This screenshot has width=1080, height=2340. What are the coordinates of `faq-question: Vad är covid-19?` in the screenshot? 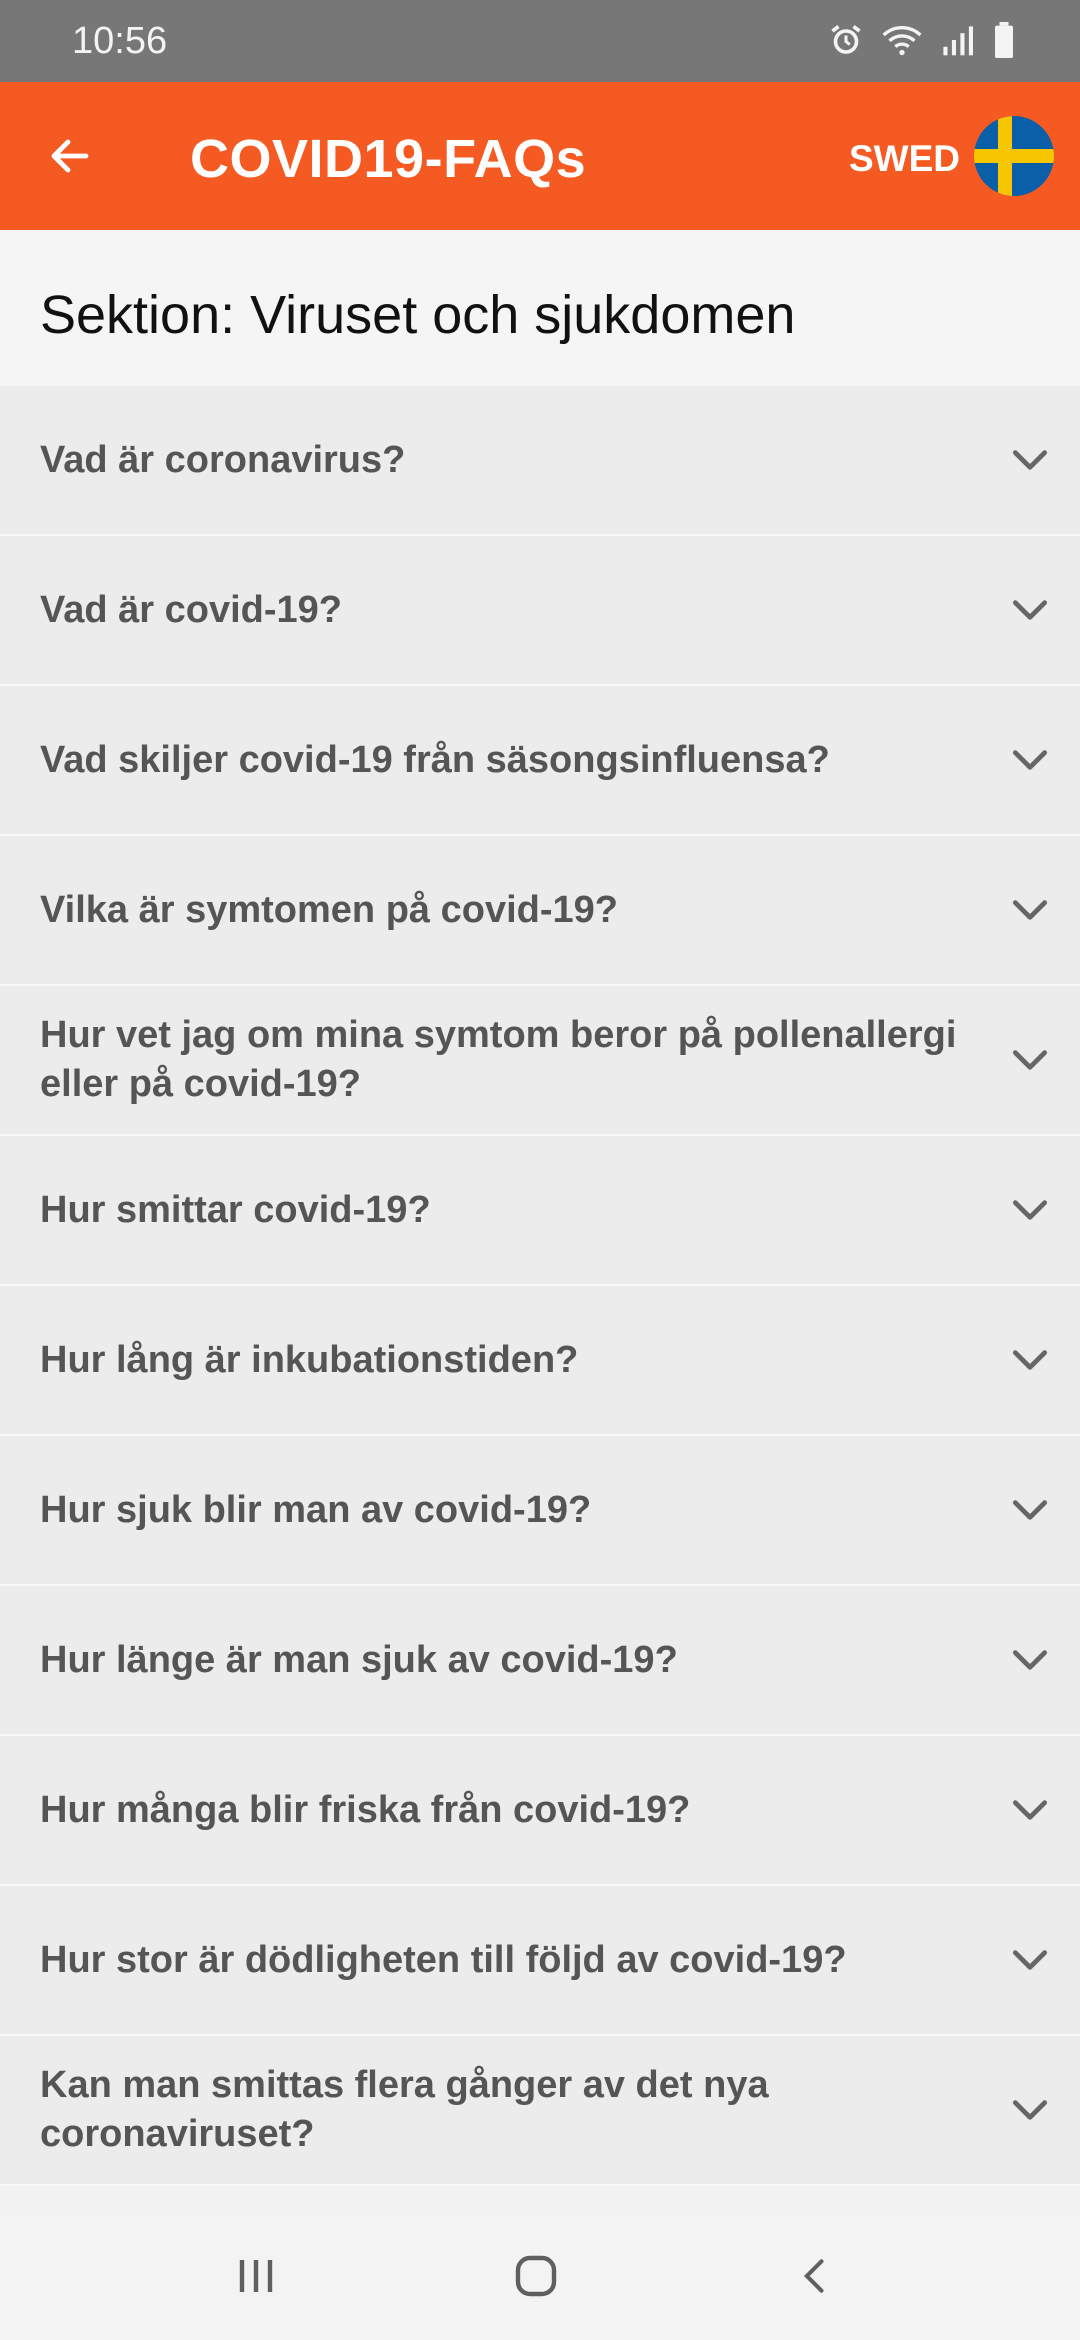 It's located at (191, 609).